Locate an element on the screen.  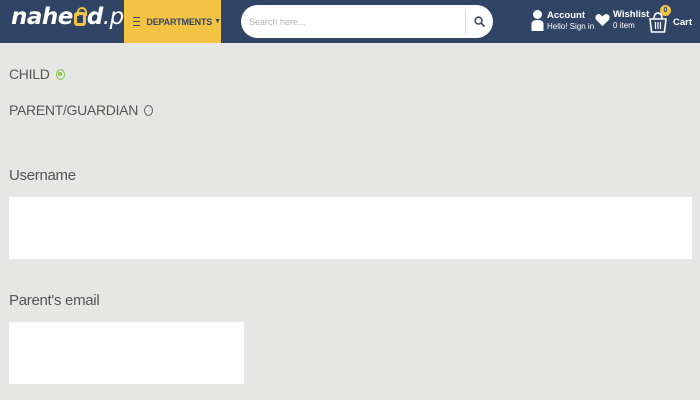
departments-menu-button: DEPARTMENTS ▼ is located at coordinates (172, 21).